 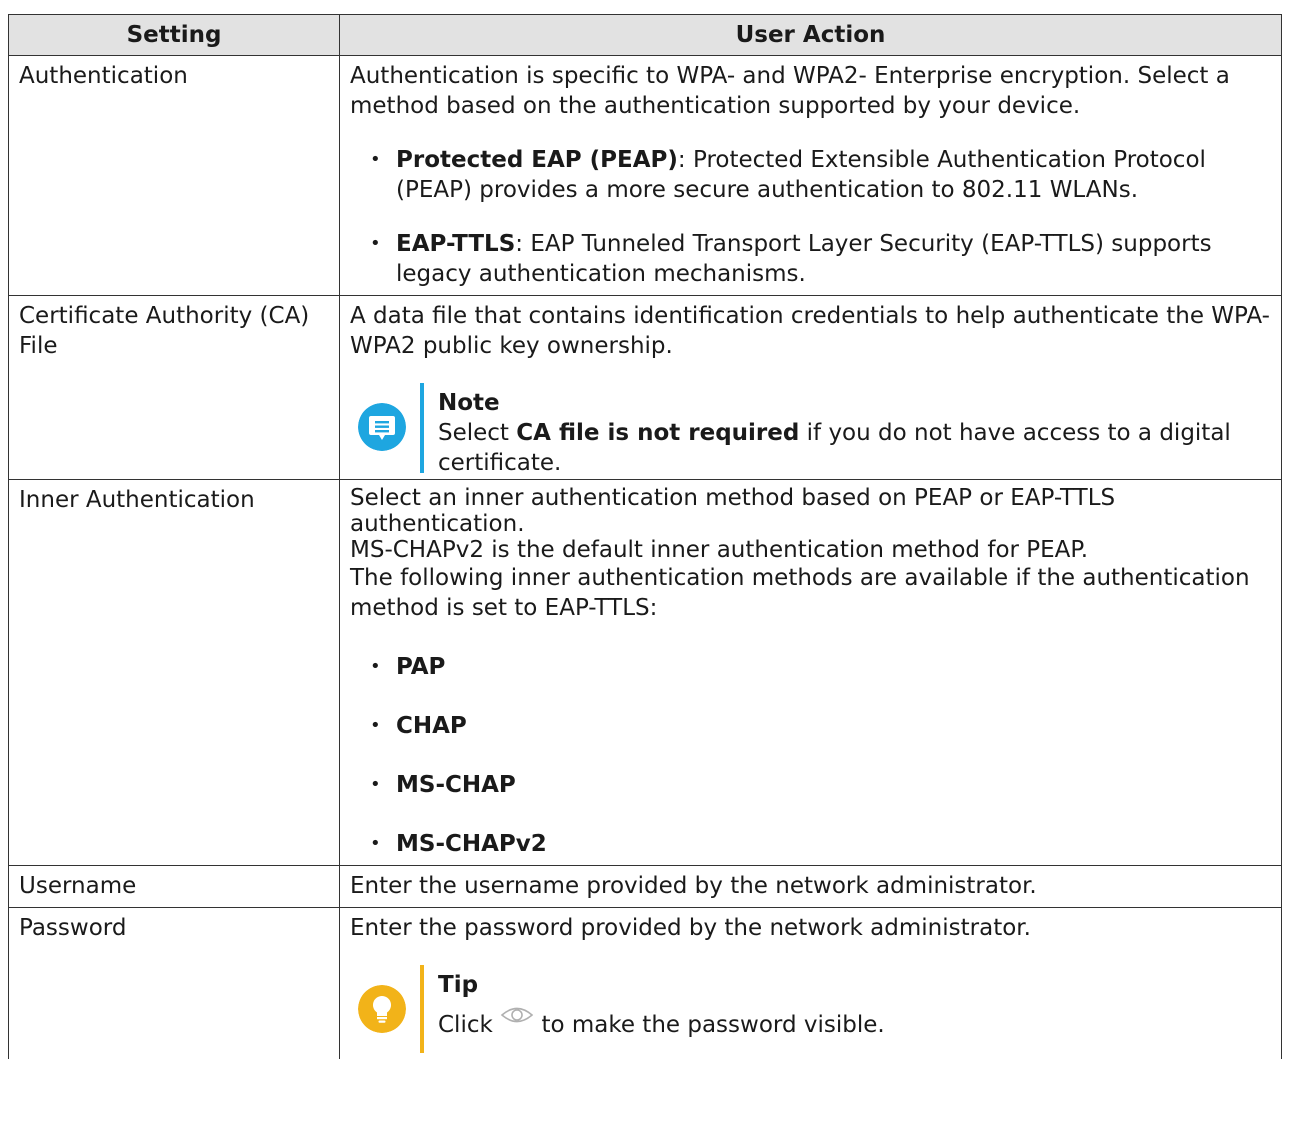 I want to click on tip-title: Tip, so click(x=458, y=985).